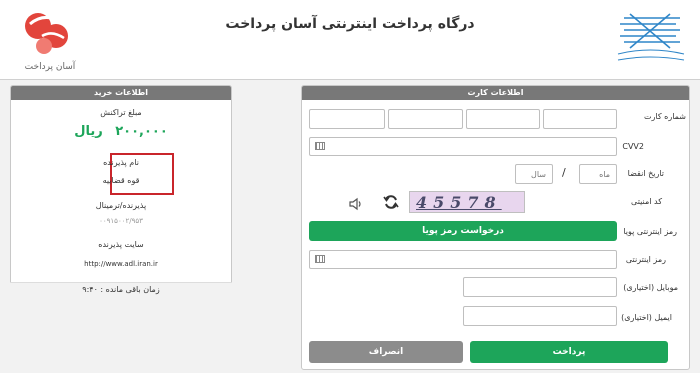 The height and width of the screenshot is (373, 700). What do you see at coordinates (540, 287) in the screenshot?
I see `mobile-input` at bounding box center [540, 287].